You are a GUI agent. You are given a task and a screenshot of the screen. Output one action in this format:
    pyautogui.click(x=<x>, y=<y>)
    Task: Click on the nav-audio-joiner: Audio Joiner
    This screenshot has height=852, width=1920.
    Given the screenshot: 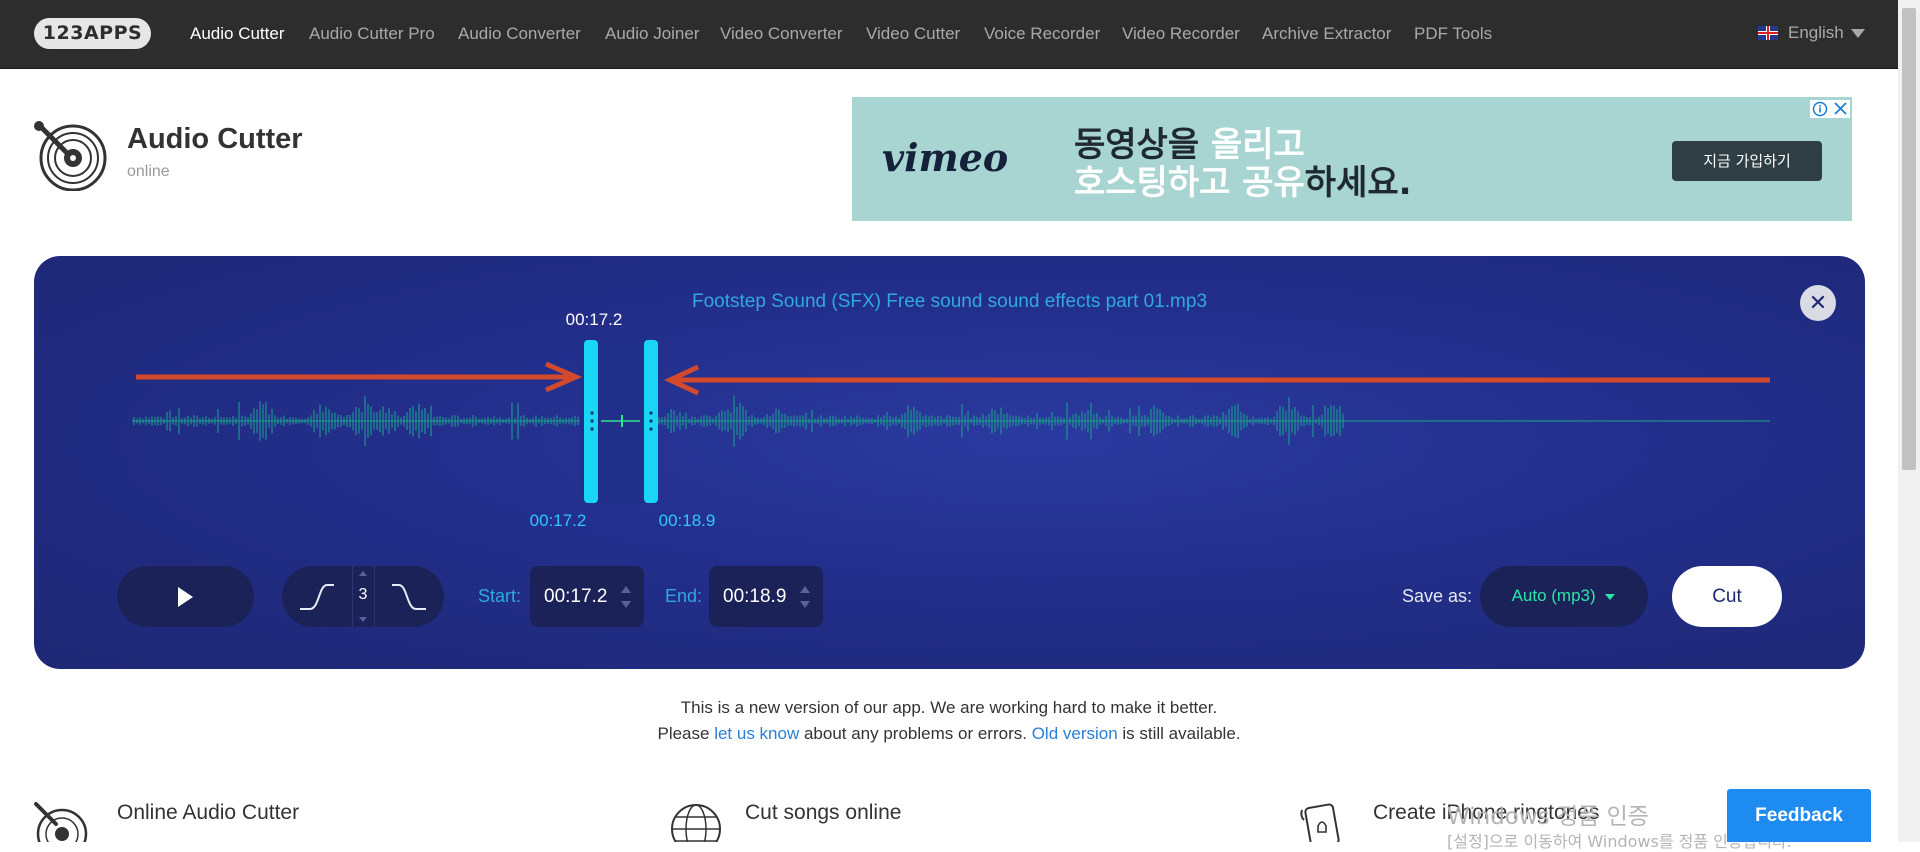 What is the action you would take?
    pyautogui.click(x=652, y=34)
    